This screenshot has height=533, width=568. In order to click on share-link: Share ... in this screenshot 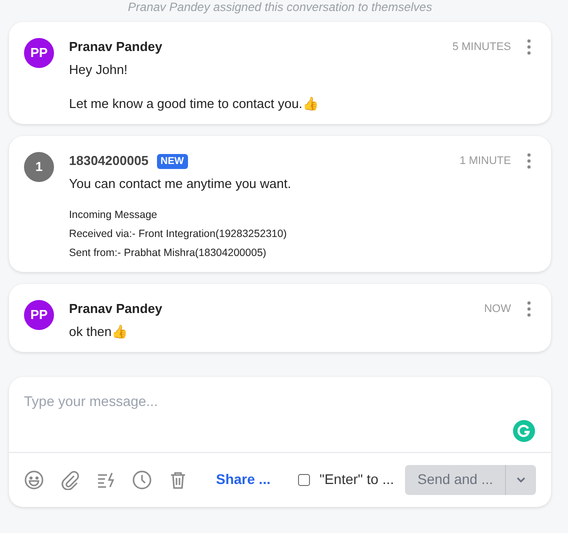, I will do `click(243, 479)`.